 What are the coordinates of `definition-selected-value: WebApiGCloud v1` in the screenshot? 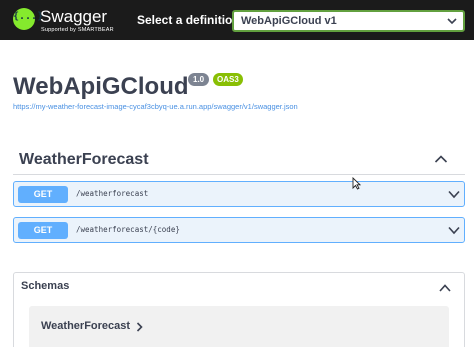 It's located at (289, 21).